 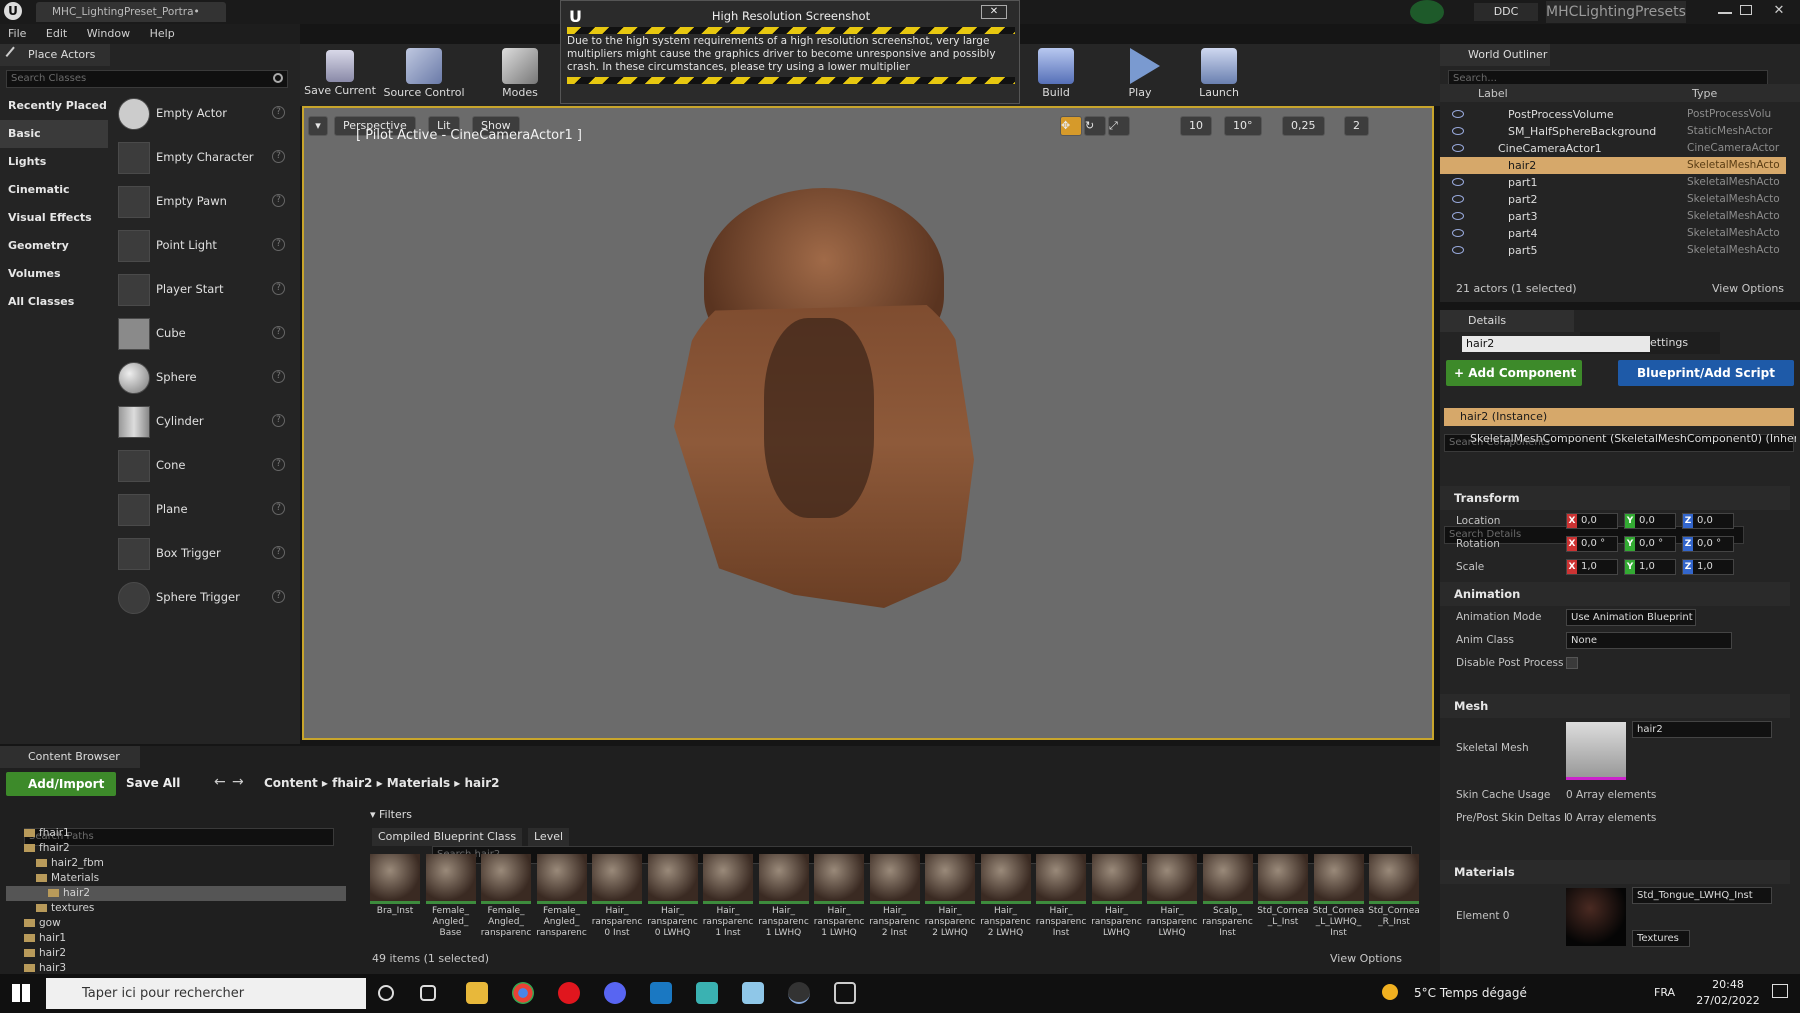 What do you see at coordinates (1780, 991) in the screenshot?
I see `notification-center-icon` at bounding box center [1780, 991].